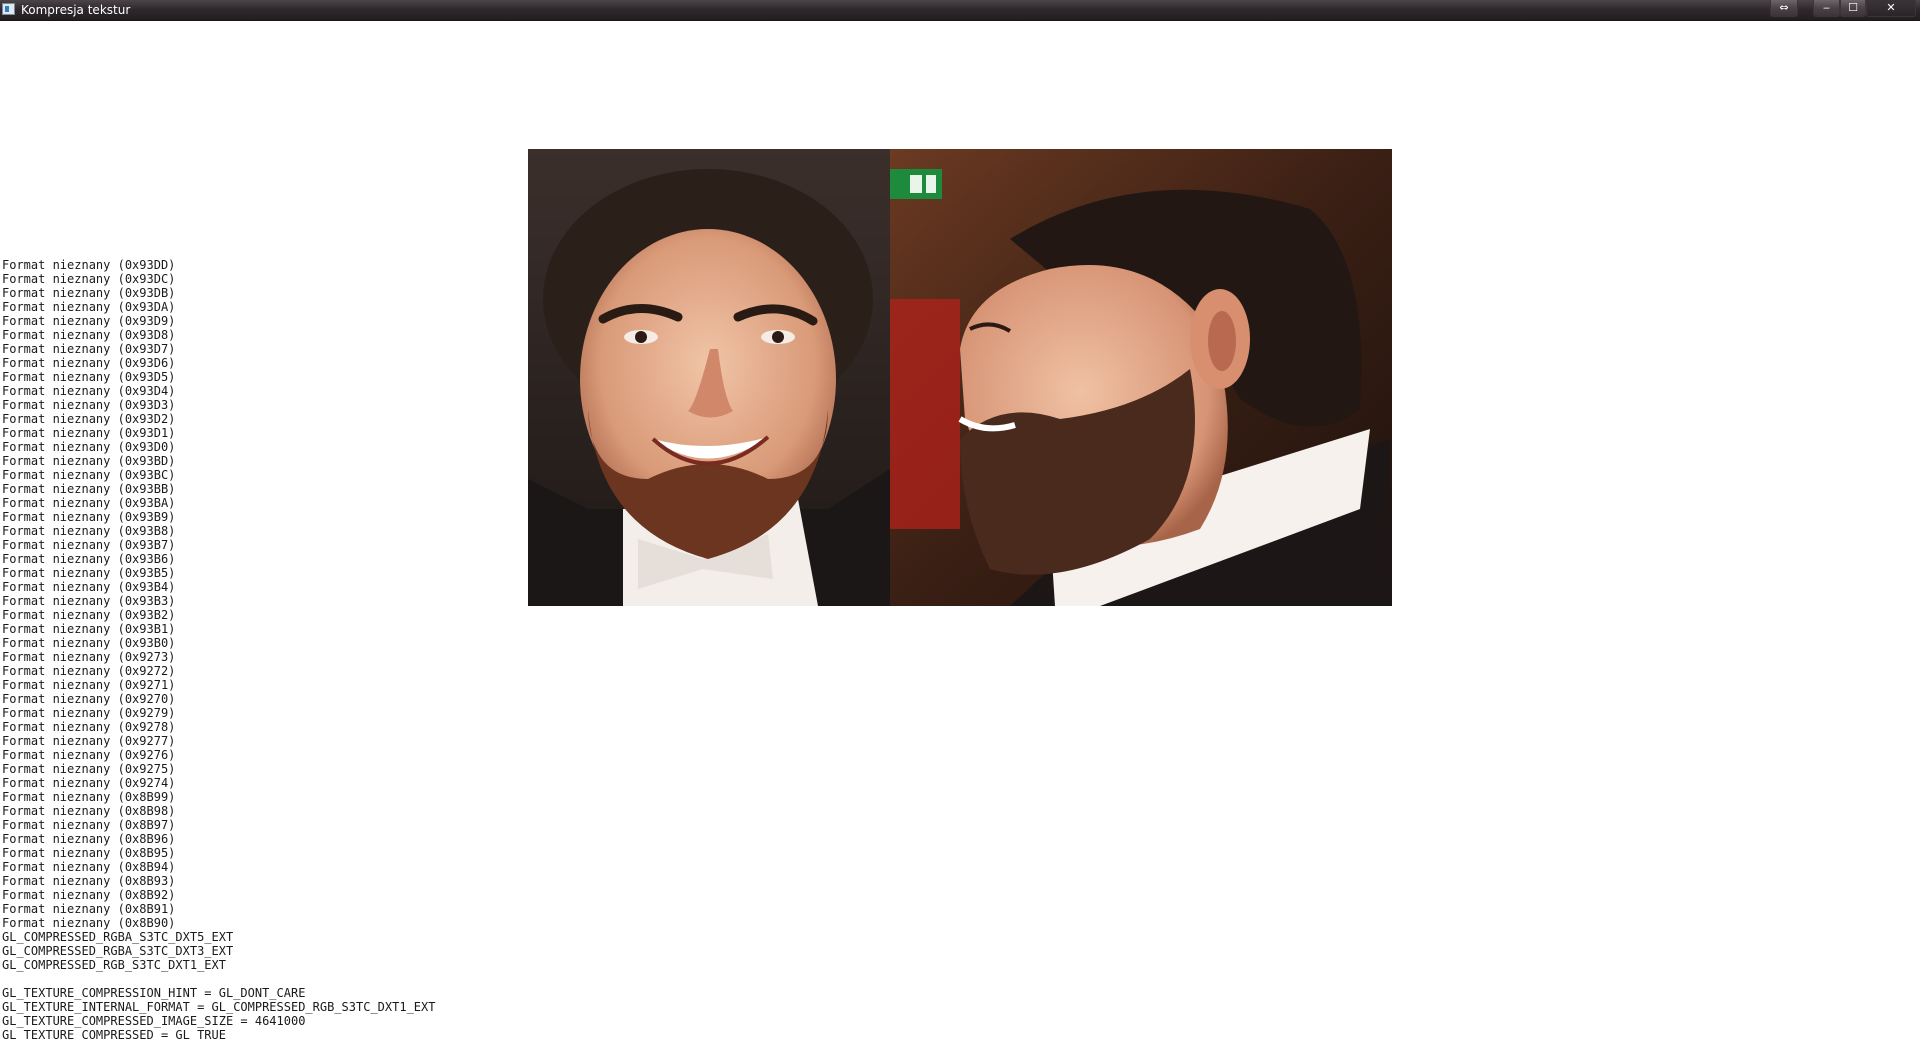  Describe the element at coordinates (89, 825) in the screenshot. I see `console-line: Format nieznany (0x8B97)` at that location.